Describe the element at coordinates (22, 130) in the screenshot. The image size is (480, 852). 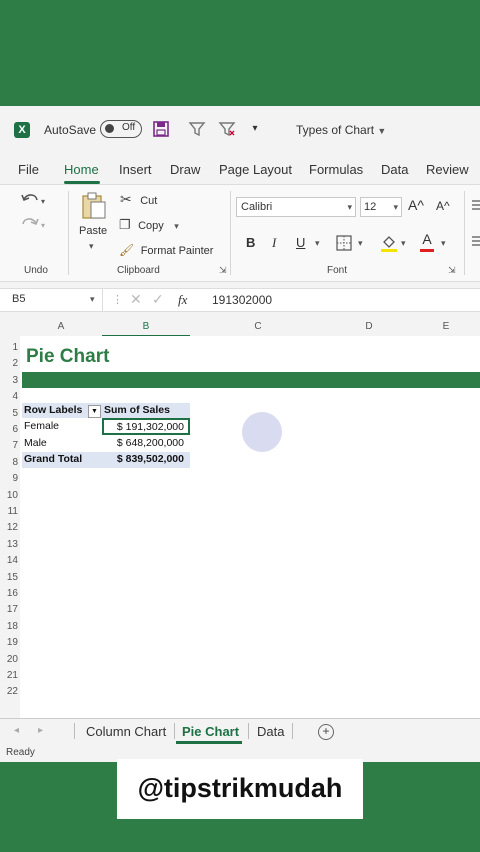
I see `excel-app-icon: X` at that location.